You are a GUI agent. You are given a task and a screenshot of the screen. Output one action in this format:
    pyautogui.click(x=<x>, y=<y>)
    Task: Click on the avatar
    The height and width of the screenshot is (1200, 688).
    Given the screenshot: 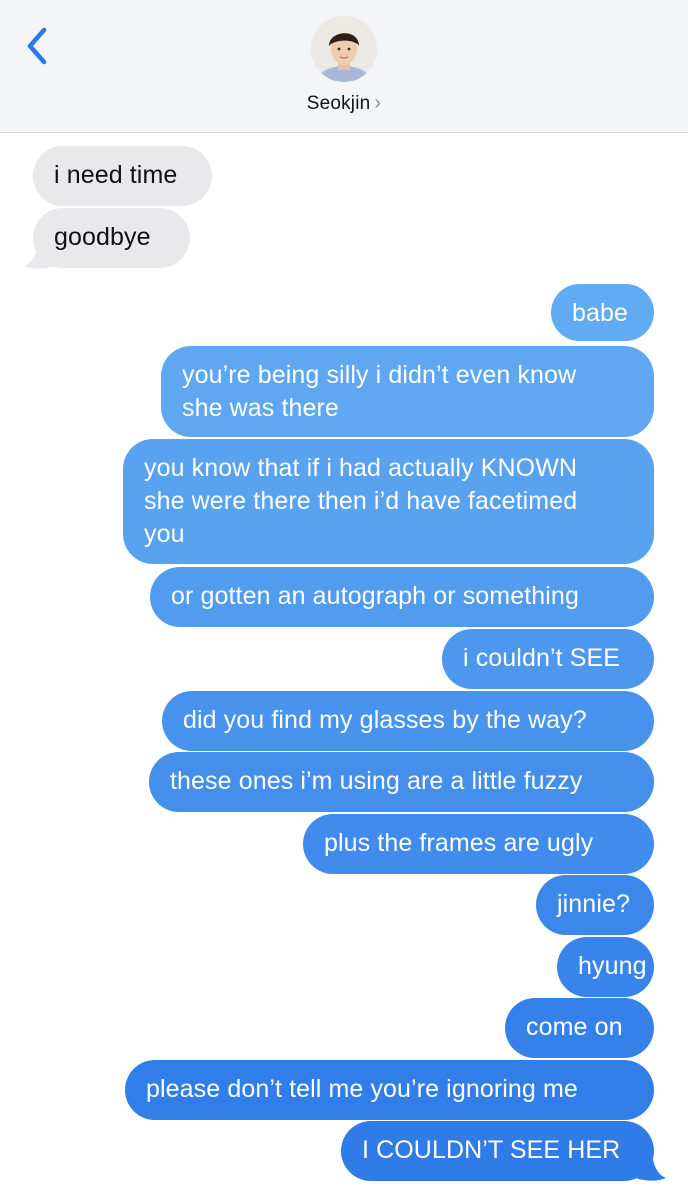 What is the action you would take?
    pyautogui.click(x=344, y=49)
    